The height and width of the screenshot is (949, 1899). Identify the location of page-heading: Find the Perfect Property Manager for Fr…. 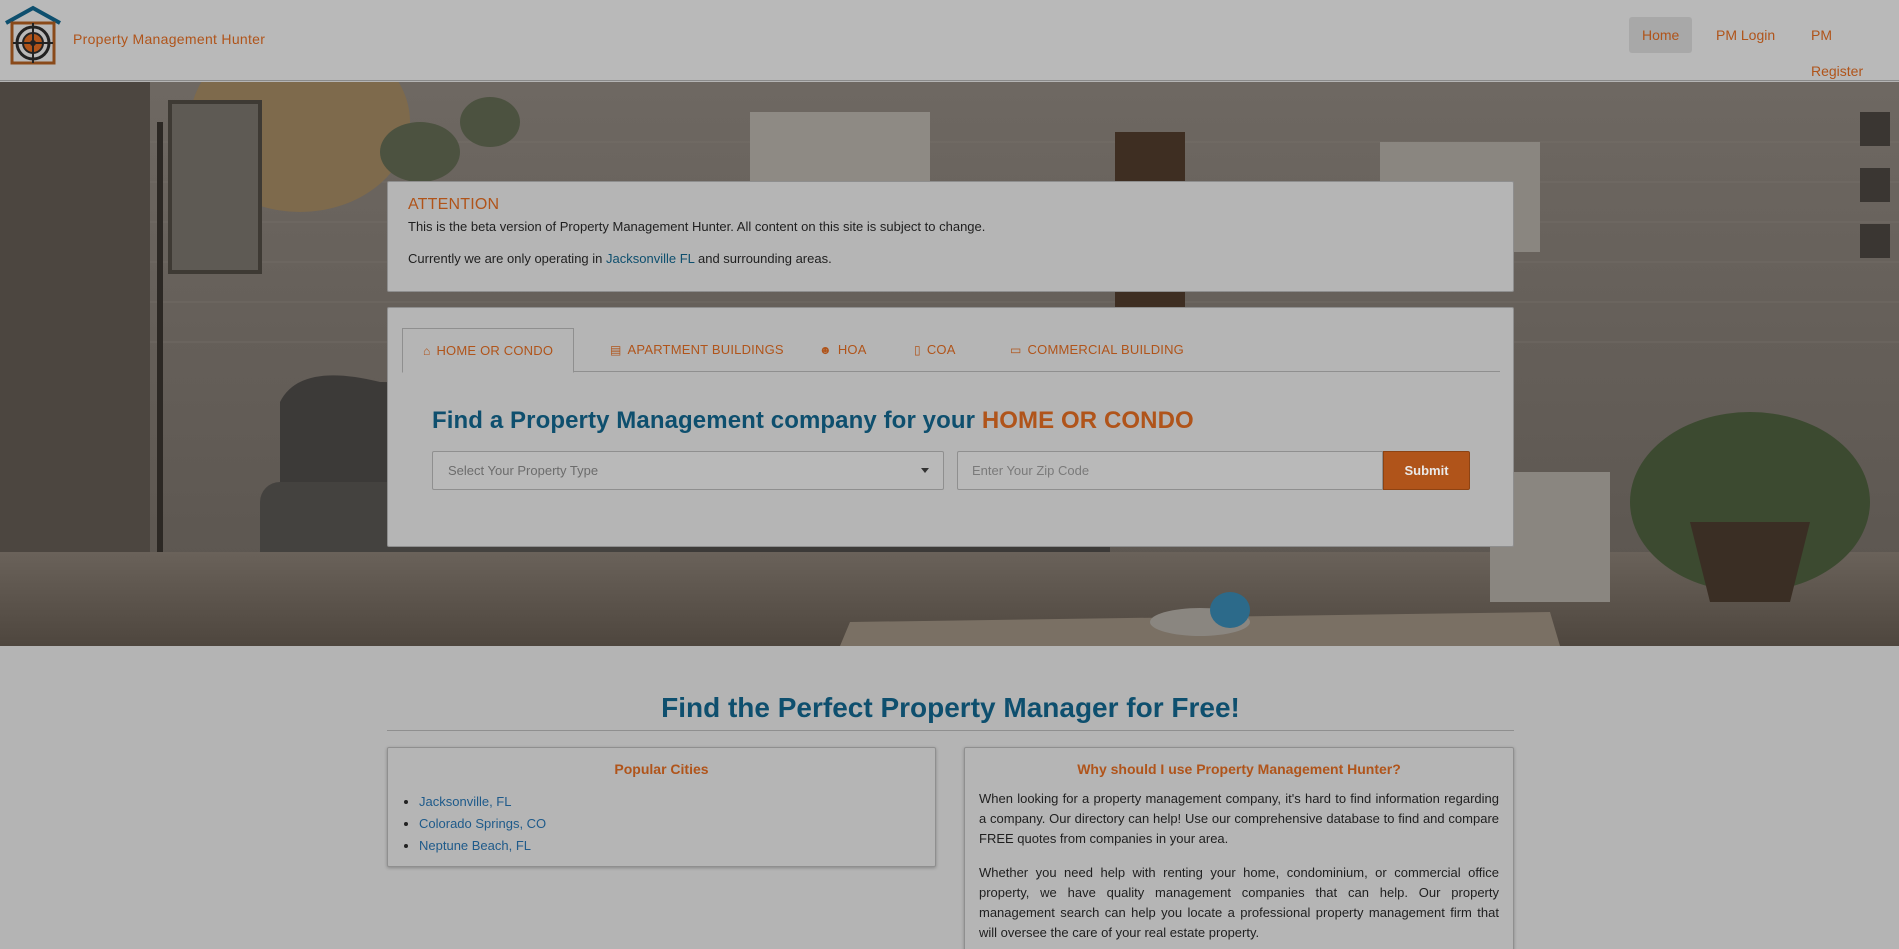
(950, 711).